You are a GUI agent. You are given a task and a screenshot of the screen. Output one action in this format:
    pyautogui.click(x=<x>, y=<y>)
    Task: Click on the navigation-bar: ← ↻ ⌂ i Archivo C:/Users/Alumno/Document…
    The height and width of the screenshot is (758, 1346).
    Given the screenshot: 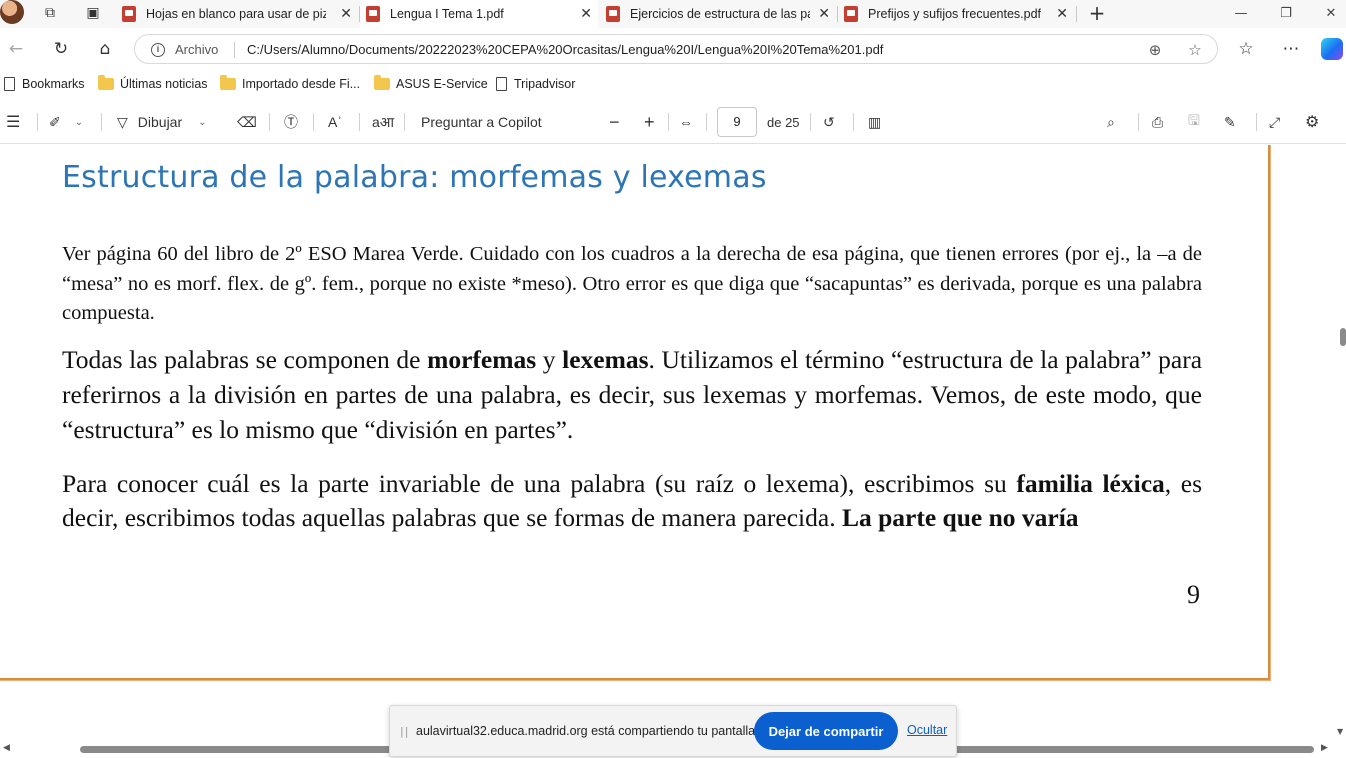 What is the action you would take?
    pyautogui.click(x=673, y=49)
    